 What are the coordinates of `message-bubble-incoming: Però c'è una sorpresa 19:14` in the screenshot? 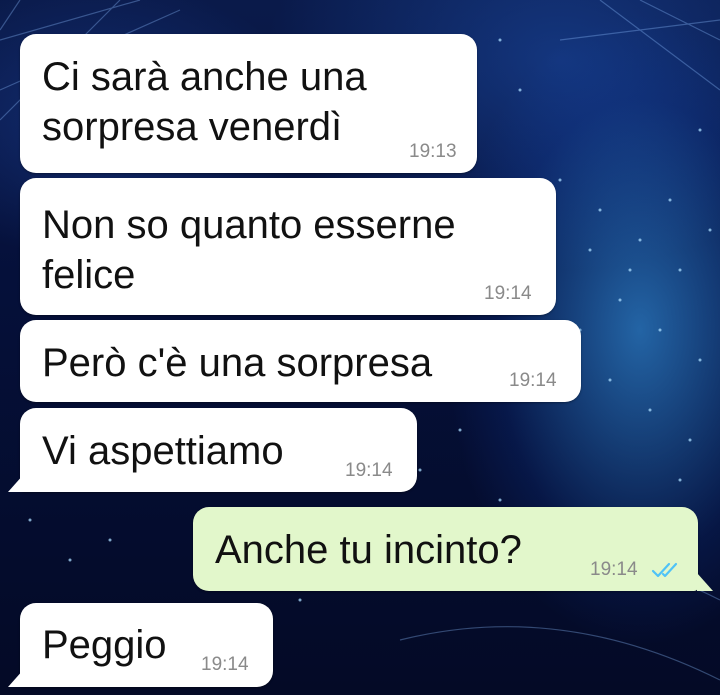 It's located at (300, 361).